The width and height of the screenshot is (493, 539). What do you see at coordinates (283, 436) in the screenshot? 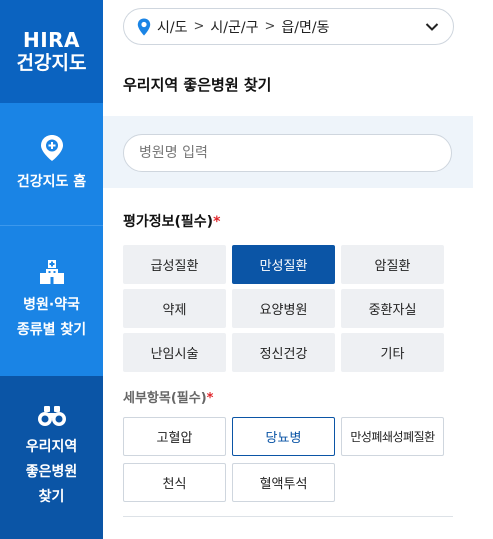
I see `chip-diabetes: 당뇨병` at bounding box center [283, 436].